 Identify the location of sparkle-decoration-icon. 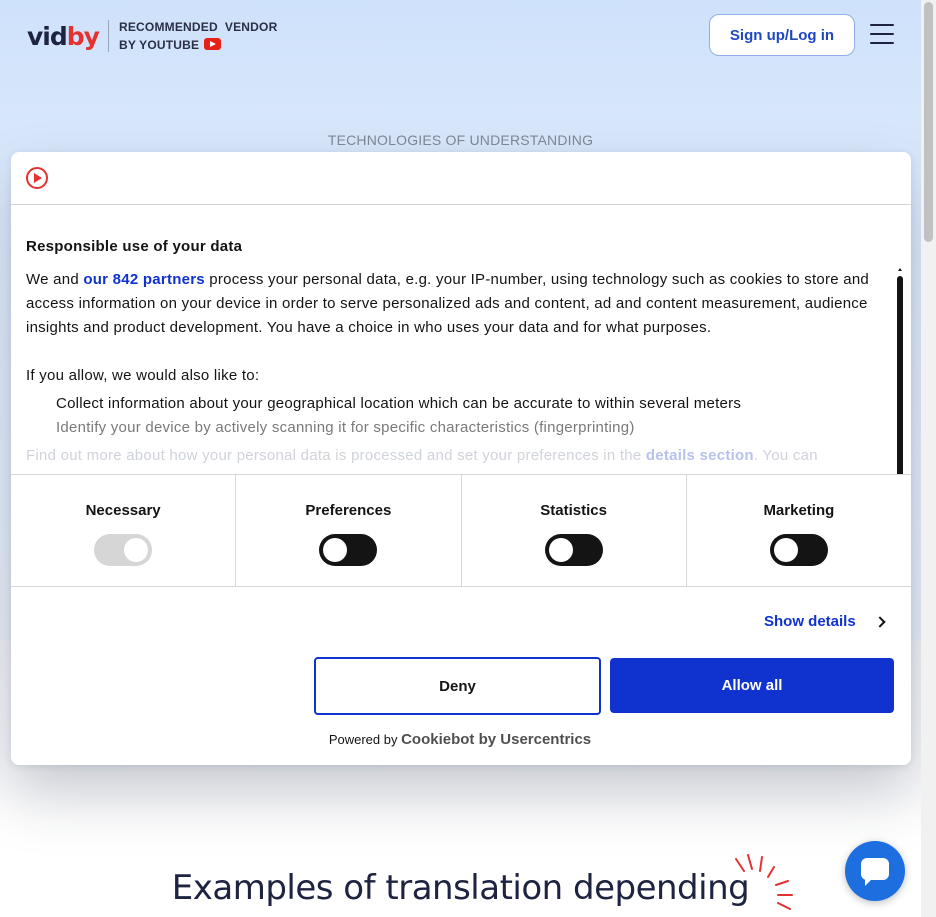
(764, 882).